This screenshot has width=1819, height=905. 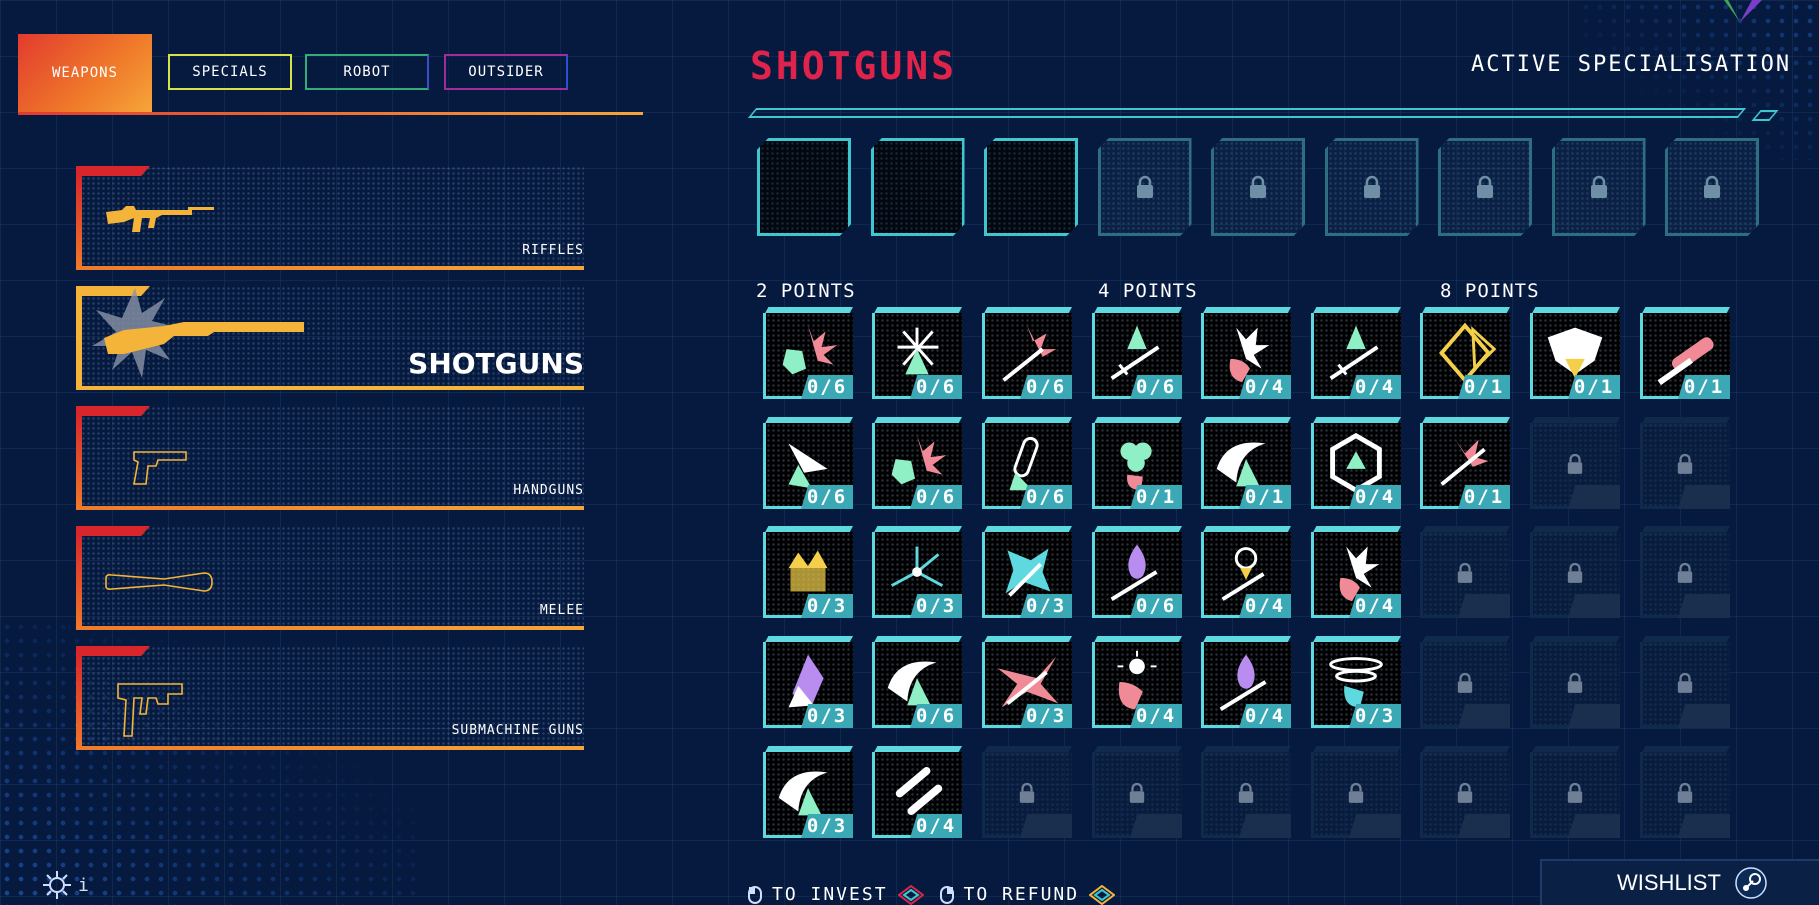 What do you see at coordinates (1247, 113) in the screenshot?
I see `specialisation-progress-bar` at bounding box center [1247, 113].